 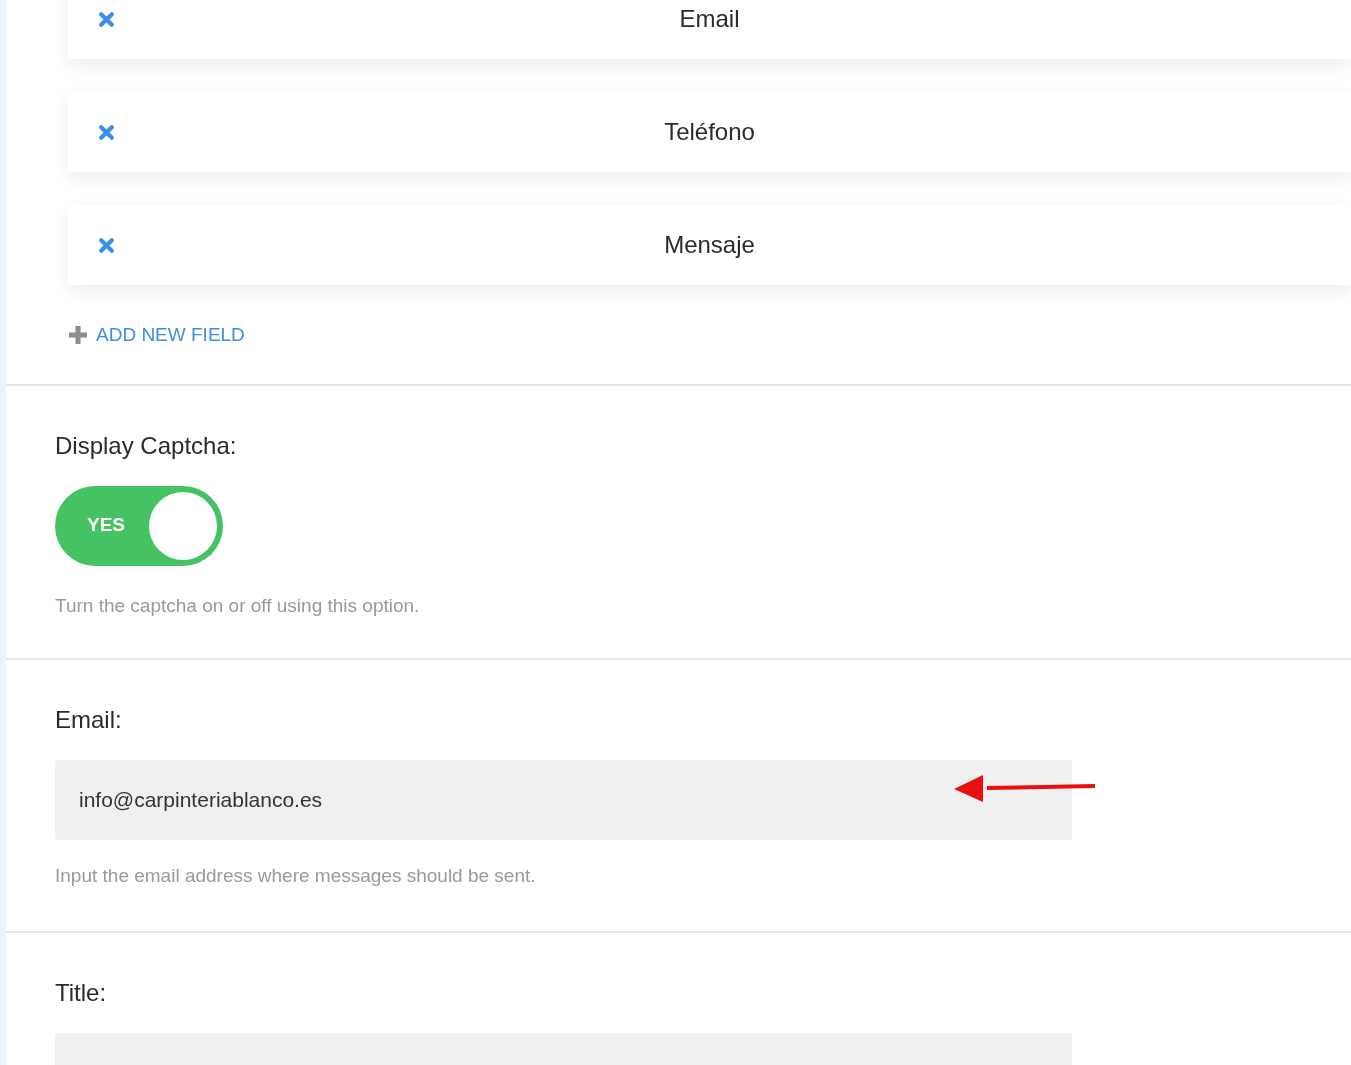 I want to click on captcha-toggle: YES, so click(x=139, y=525).